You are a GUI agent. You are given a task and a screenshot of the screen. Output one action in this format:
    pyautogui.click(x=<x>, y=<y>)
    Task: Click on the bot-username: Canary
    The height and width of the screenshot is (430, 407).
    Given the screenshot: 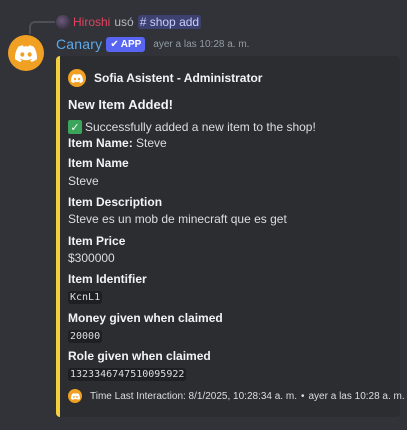 What is the action you would take?
    pyautogui.click(x=79, y=44)
    